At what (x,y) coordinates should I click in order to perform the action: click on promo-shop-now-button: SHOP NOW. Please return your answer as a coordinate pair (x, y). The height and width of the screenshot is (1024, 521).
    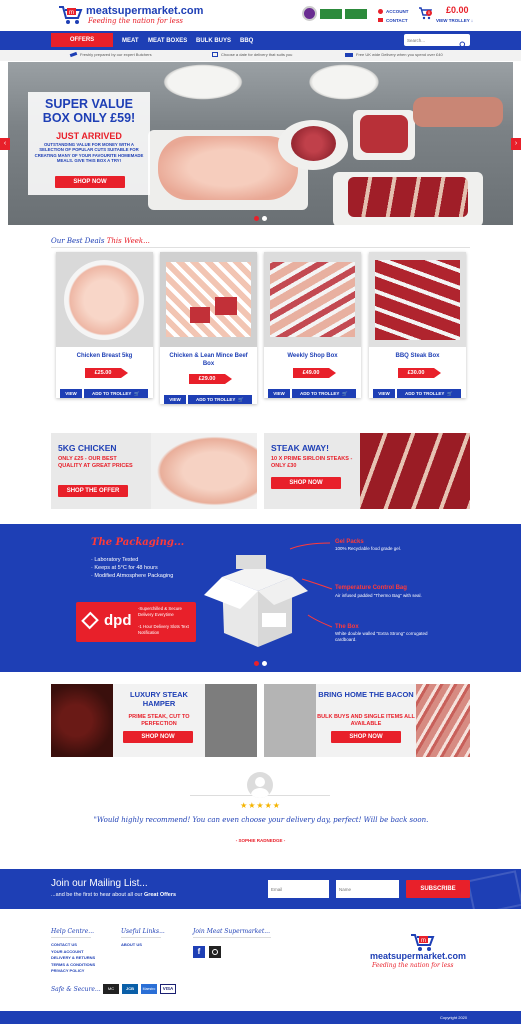
    Looking at the image, I should click on (306, 483).